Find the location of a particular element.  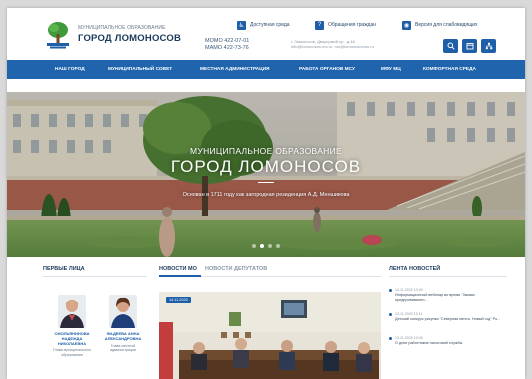

sitemap-icon is located at coordinates (488, 46).